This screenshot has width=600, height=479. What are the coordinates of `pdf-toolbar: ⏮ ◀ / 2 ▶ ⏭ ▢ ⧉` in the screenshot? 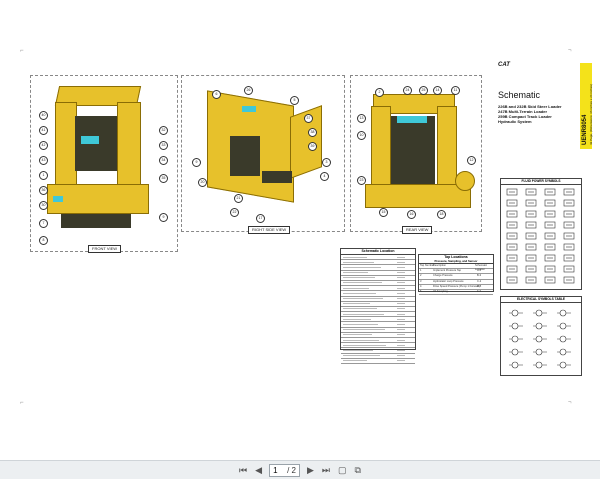 It's located at (300, 469).